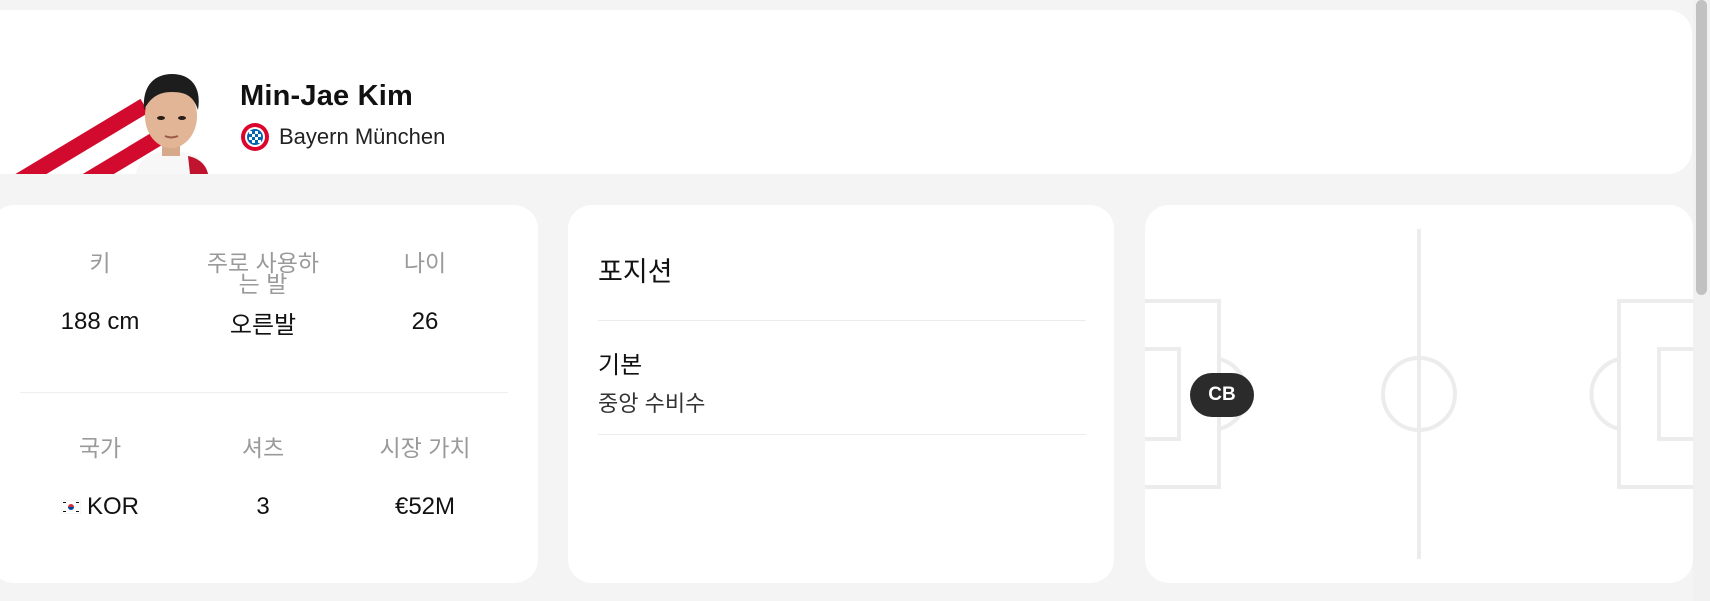 The height and width of the screenshot is (601, 1710). Describe the element at coordinates (1163, 394) in the screenshot. I see `left-goal-box` at that location.